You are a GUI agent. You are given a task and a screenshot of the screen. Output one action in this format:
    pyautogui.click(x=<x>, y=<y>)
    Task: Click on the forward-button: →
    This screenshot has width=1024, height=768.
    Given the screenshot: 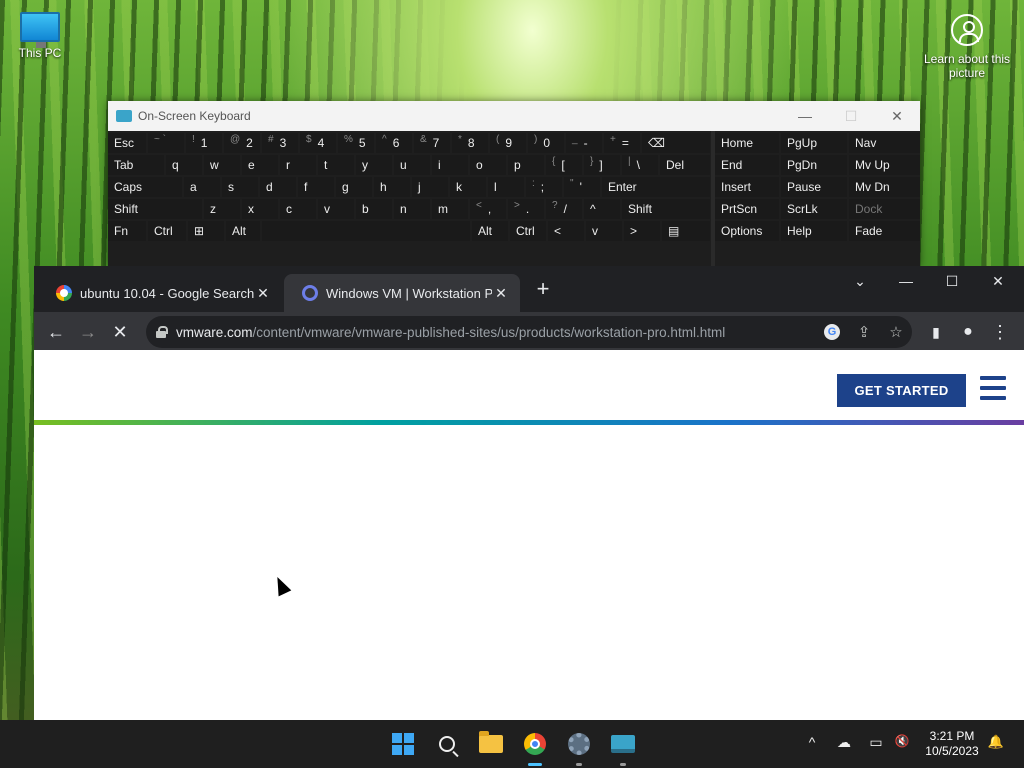 What is the action you would take?
    pyautogui.click(x=88, y=332)
    